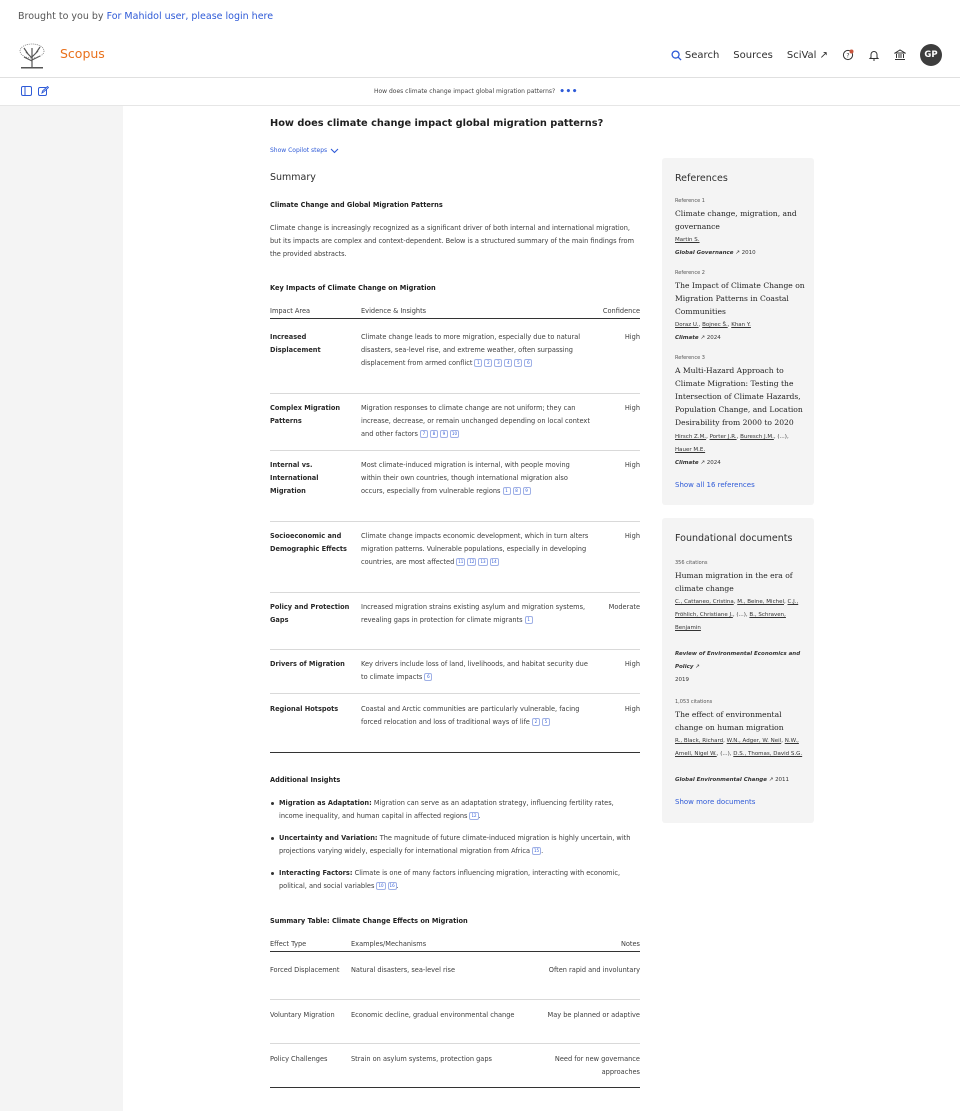 This screenshot has width=960, height=1111. What do you see at coordinates (704, 253) in the screenshot?
I see `journal-link: Global Governance` at bounding box center [704, 253].